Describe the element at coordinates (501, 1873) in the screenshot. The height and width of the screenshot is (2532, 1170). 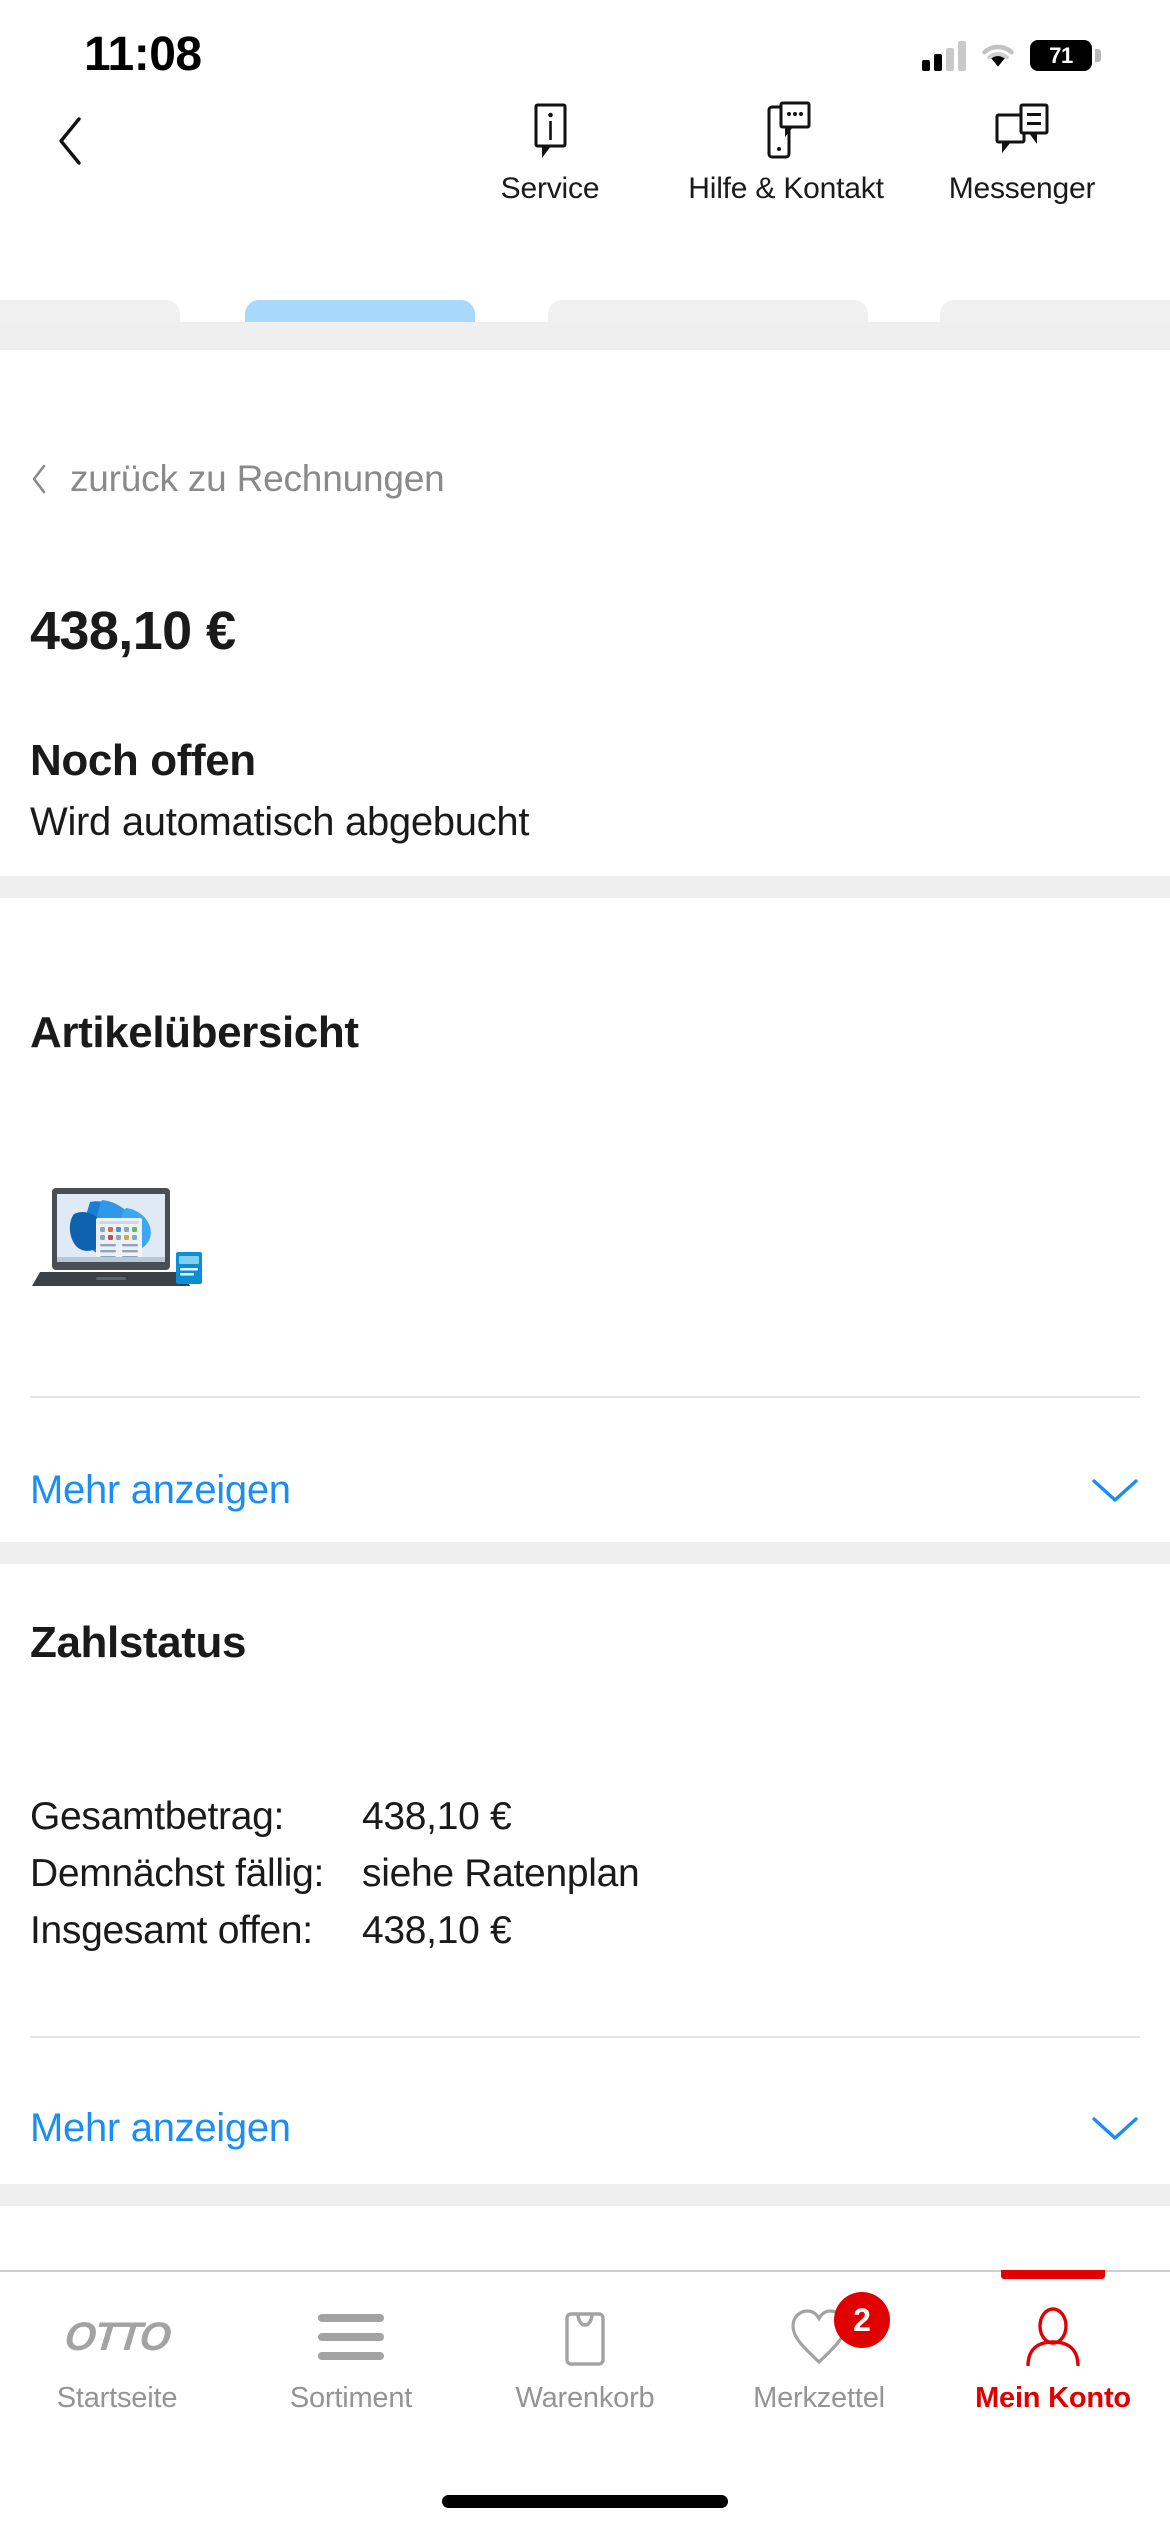
I see `row-value: siehe Ratenplan` at that location.